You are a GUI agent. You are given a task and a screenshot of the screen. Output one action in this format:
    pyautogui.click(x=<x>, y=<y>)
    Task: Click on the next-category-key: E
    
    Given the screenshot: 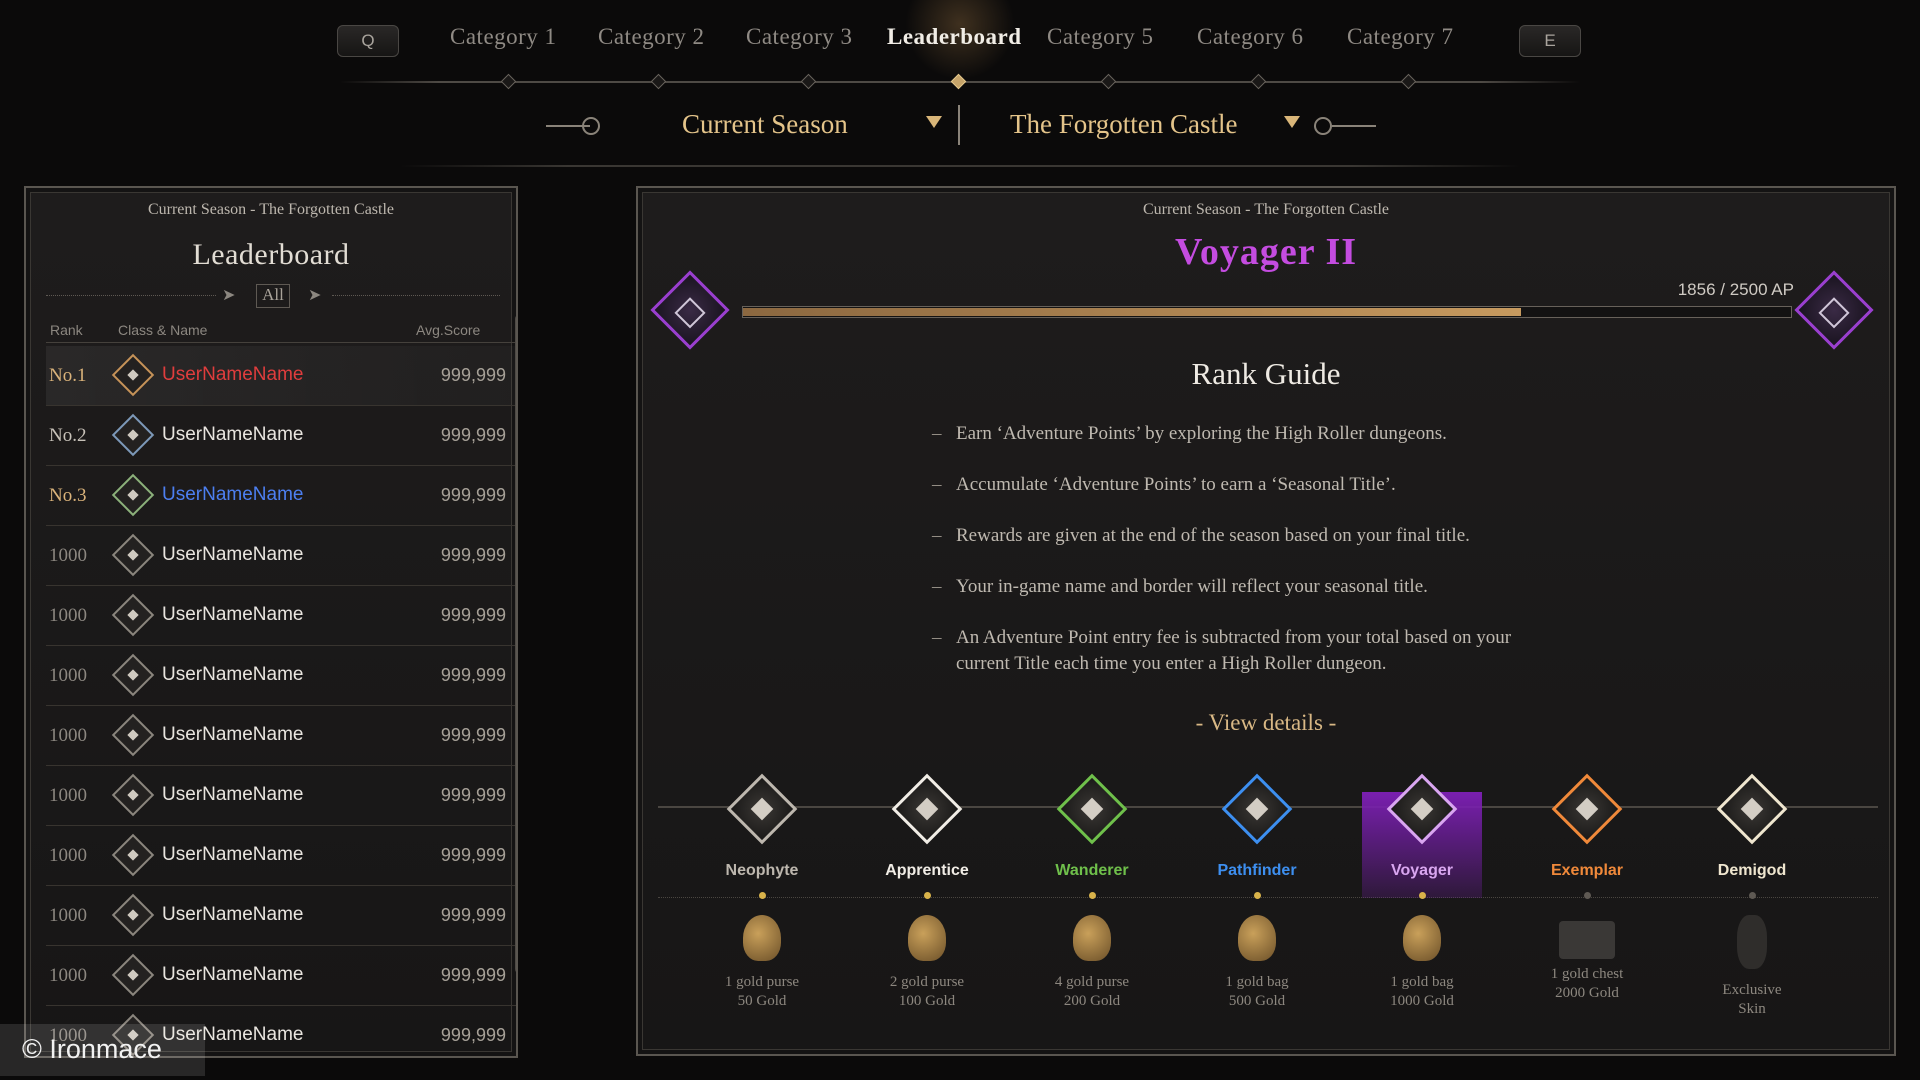 What is the action you would take?
    pyautogui.click(x=1550, y=41)
    